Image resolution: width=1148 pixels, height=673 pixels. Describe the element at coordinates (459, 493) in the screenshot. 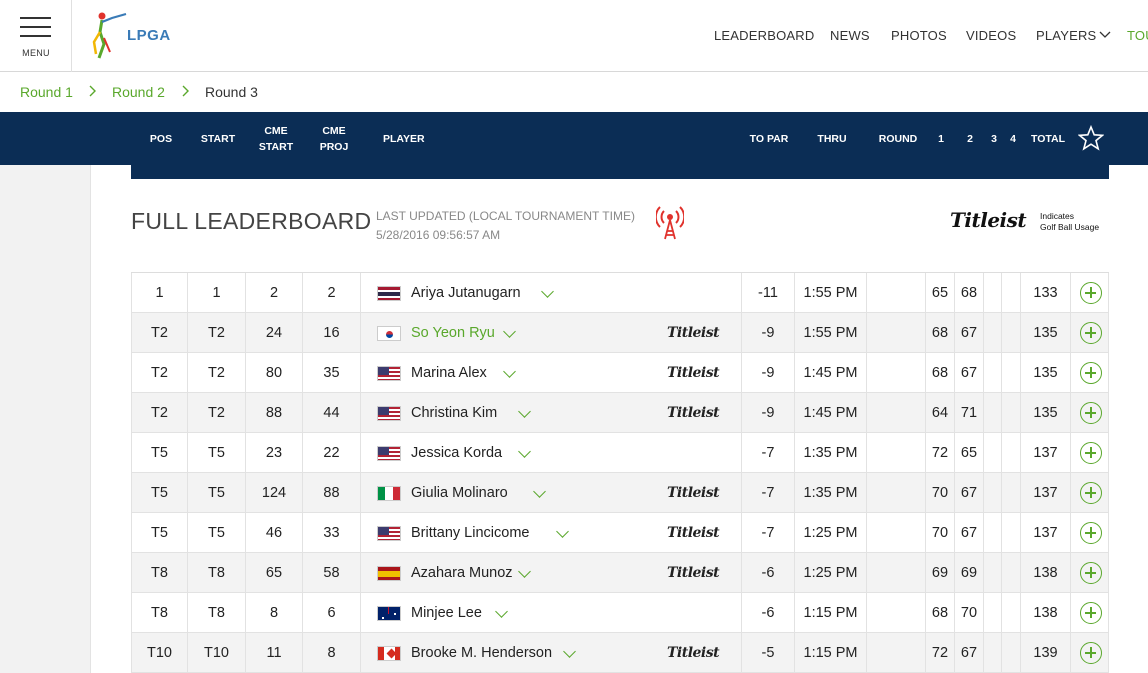

I see `player-name: Giulia Molinaro` at that location.